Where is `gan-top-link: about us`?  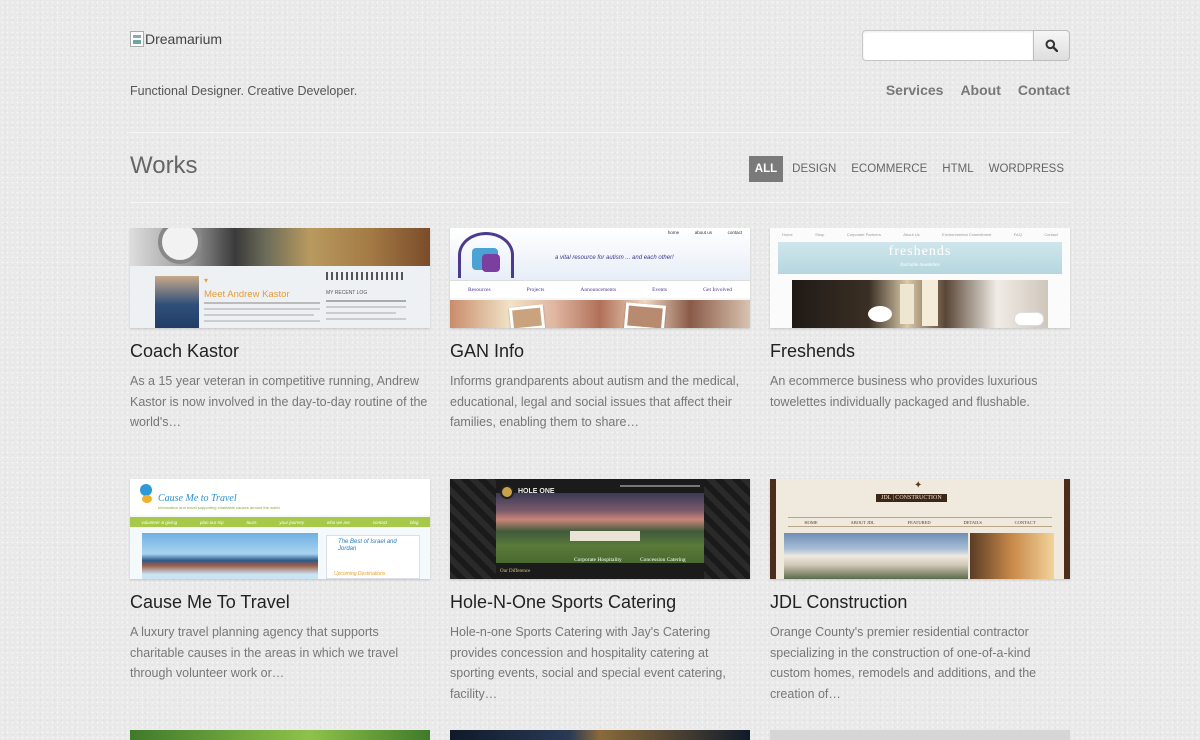 gan-top-link: about us is located at coordinates (703, 232).